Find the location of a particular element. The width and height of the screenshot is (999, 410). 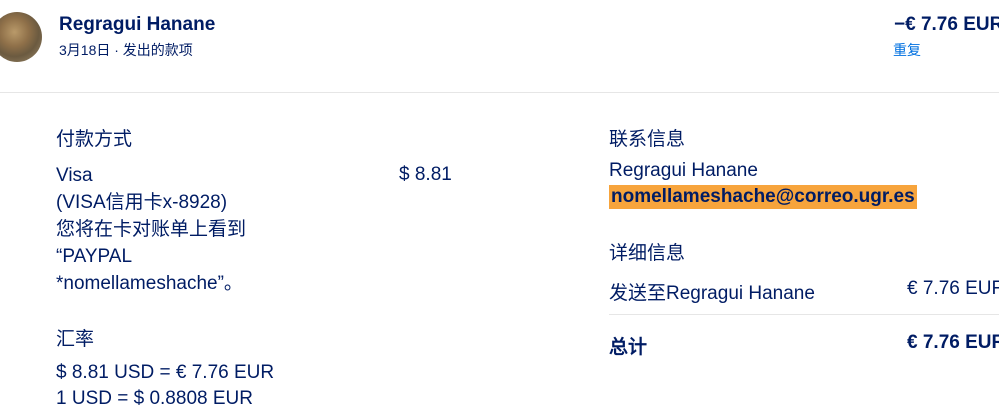

exchange-rate-line: 1 USD = $ 0.8808 EUR is located at coordinates (154, 398).